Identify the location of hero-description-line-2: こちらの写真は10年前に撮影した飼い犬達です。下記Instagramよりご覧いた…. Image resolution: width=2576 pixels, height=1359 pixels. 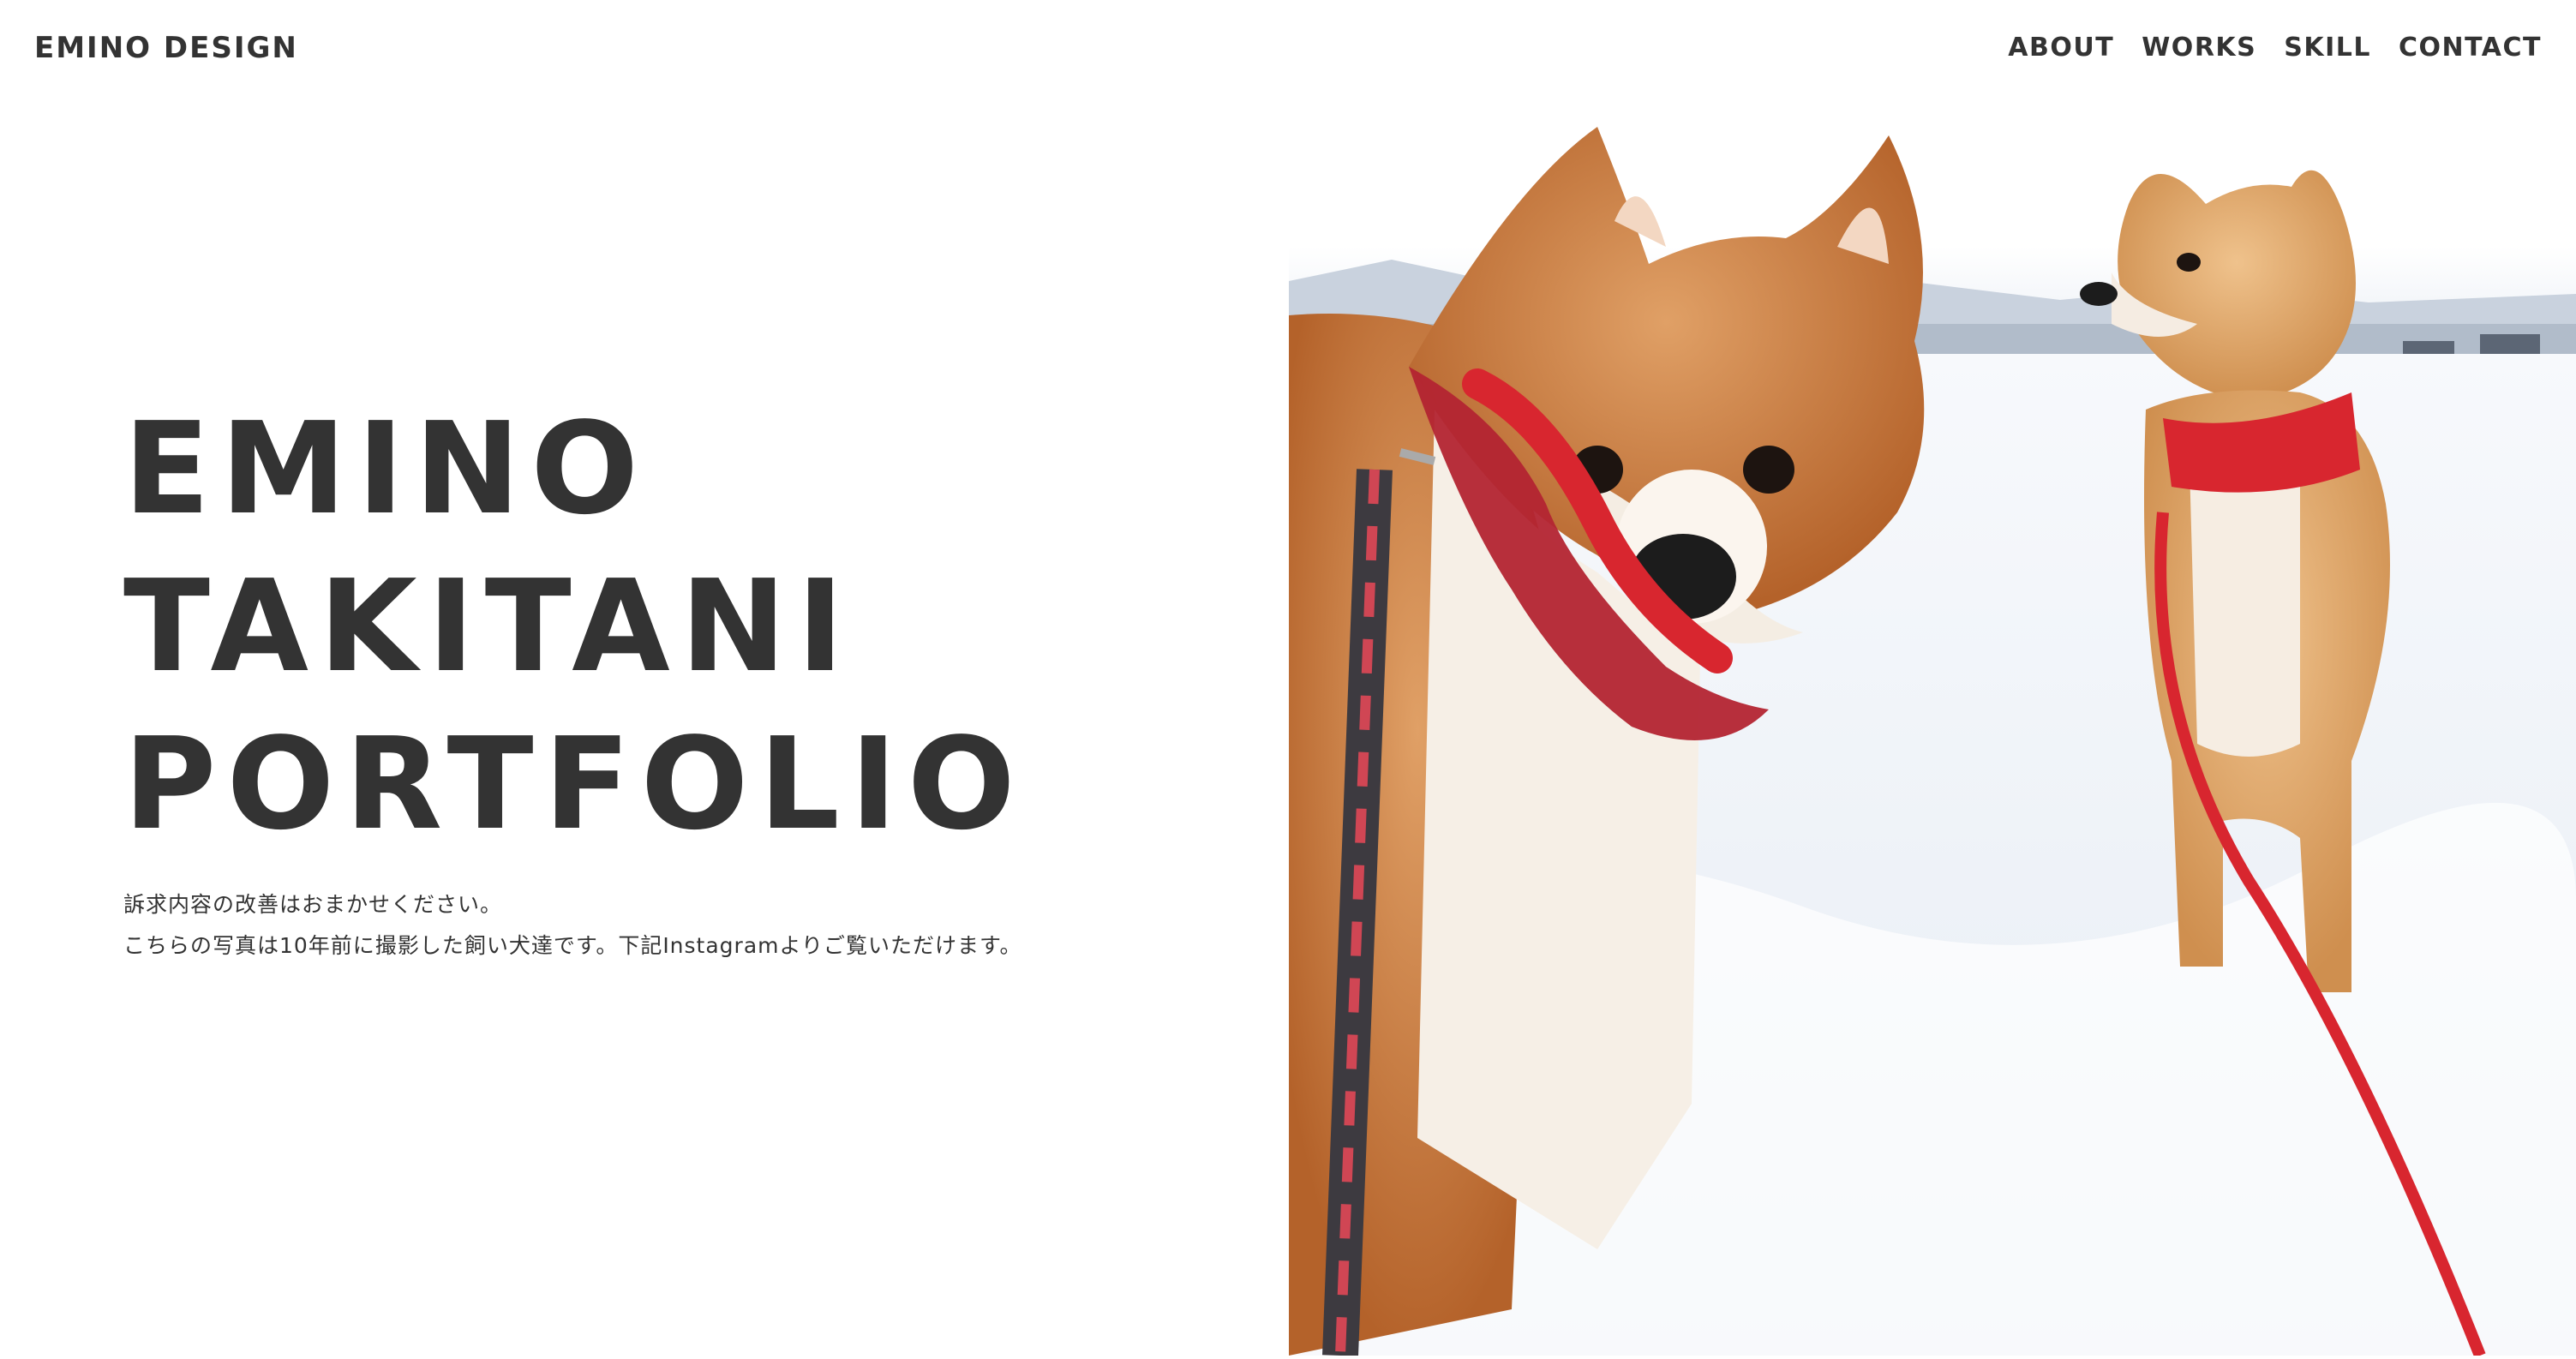
(572, 945).